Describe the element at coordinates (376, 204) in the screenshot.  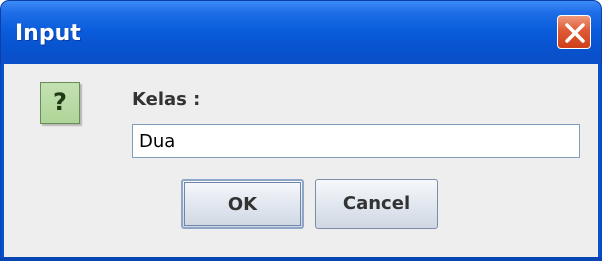
I see `cancel-button: Cancel` at that location.